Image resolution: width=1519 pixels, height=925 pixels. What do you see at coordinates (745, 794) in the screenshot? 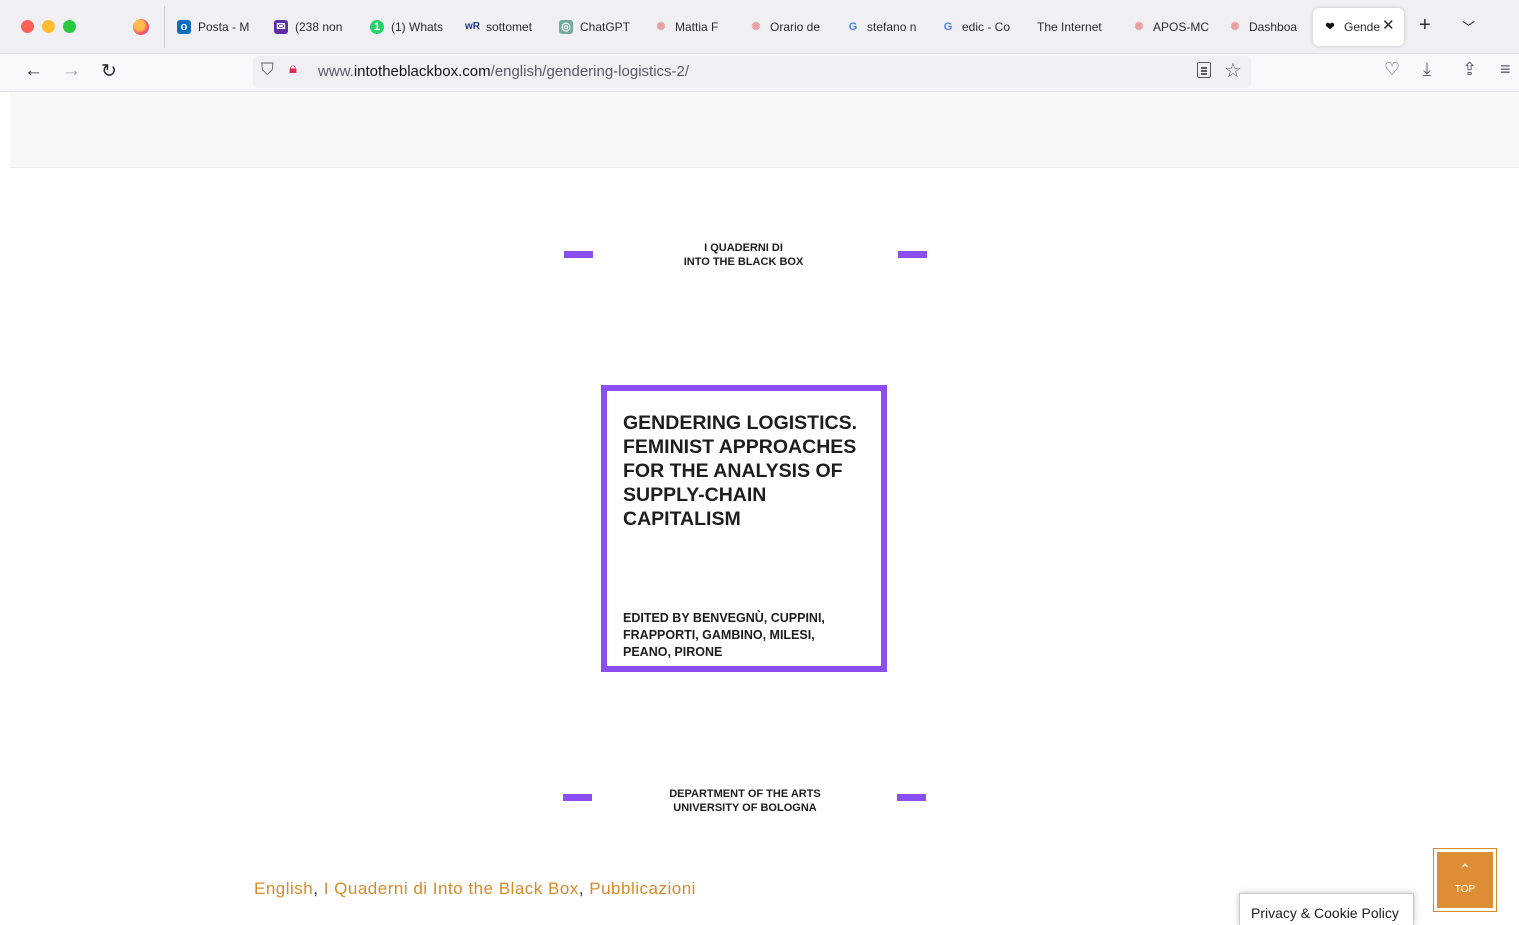
I see `publisher-line-1: DEPARTMENT OF THE ARTS` at bounding box center [745, 794].